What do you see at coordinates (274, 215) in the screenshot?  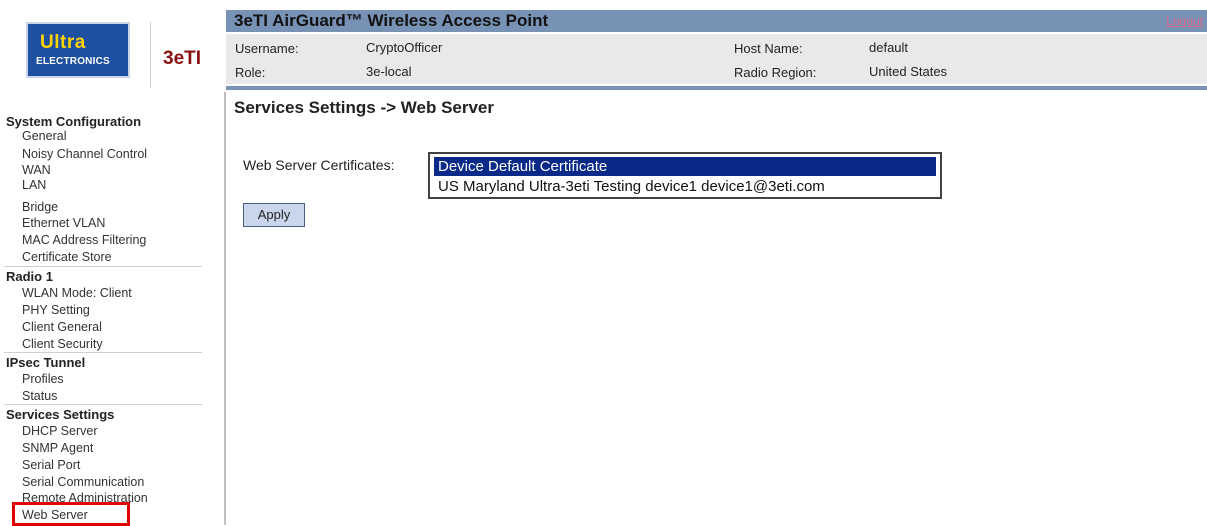 I see `apply-button: Apply` at bounding box center [274, 215].